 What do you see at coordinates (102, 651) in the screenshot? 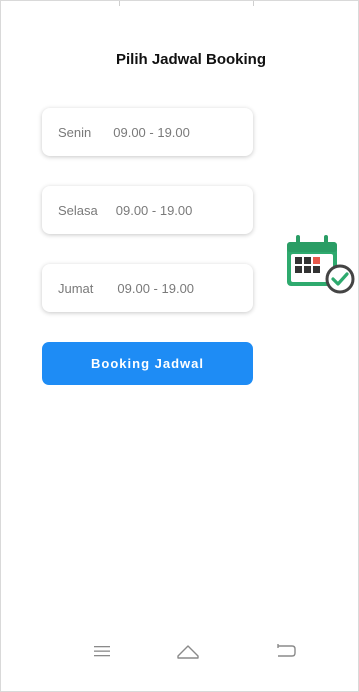
I see `menu-icon` at bounding box center [102, 651].